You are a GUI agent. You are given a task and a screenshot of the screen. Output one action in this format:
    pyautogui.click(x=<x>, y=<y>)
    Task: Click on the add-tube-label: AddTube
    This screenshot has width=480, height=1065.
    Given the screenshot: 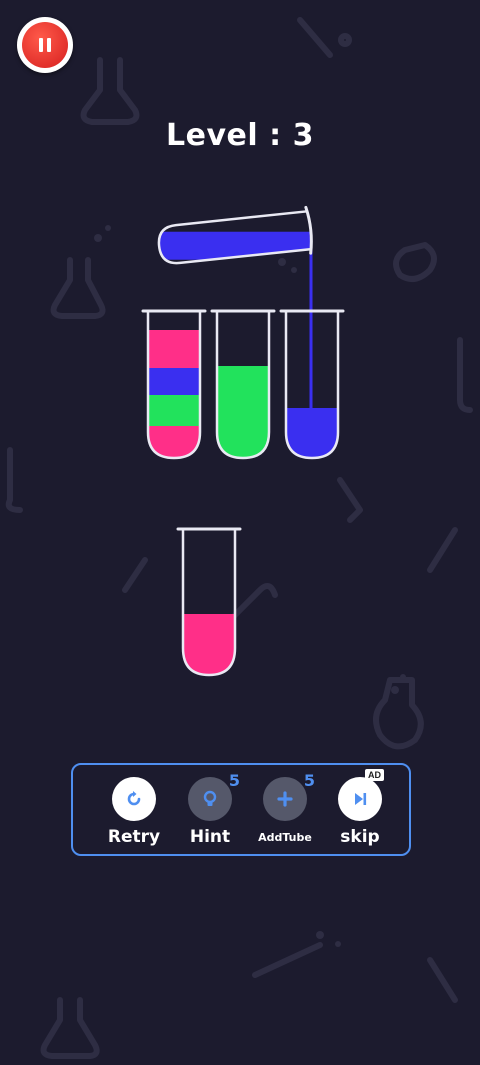 What is the action you would take?
    pyautogui.click(x=285, y=837)
    